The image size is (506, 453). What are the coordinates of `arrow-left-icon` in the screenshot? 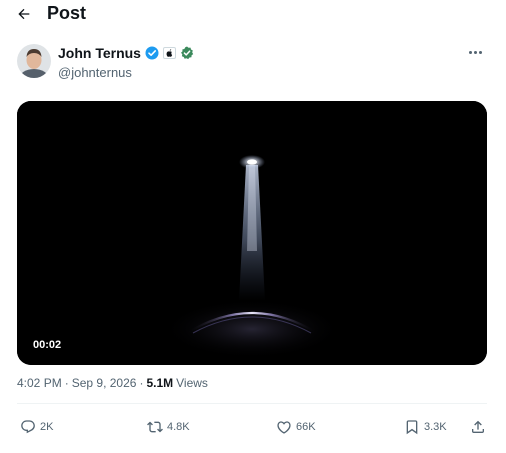 It's located at (24, 14).